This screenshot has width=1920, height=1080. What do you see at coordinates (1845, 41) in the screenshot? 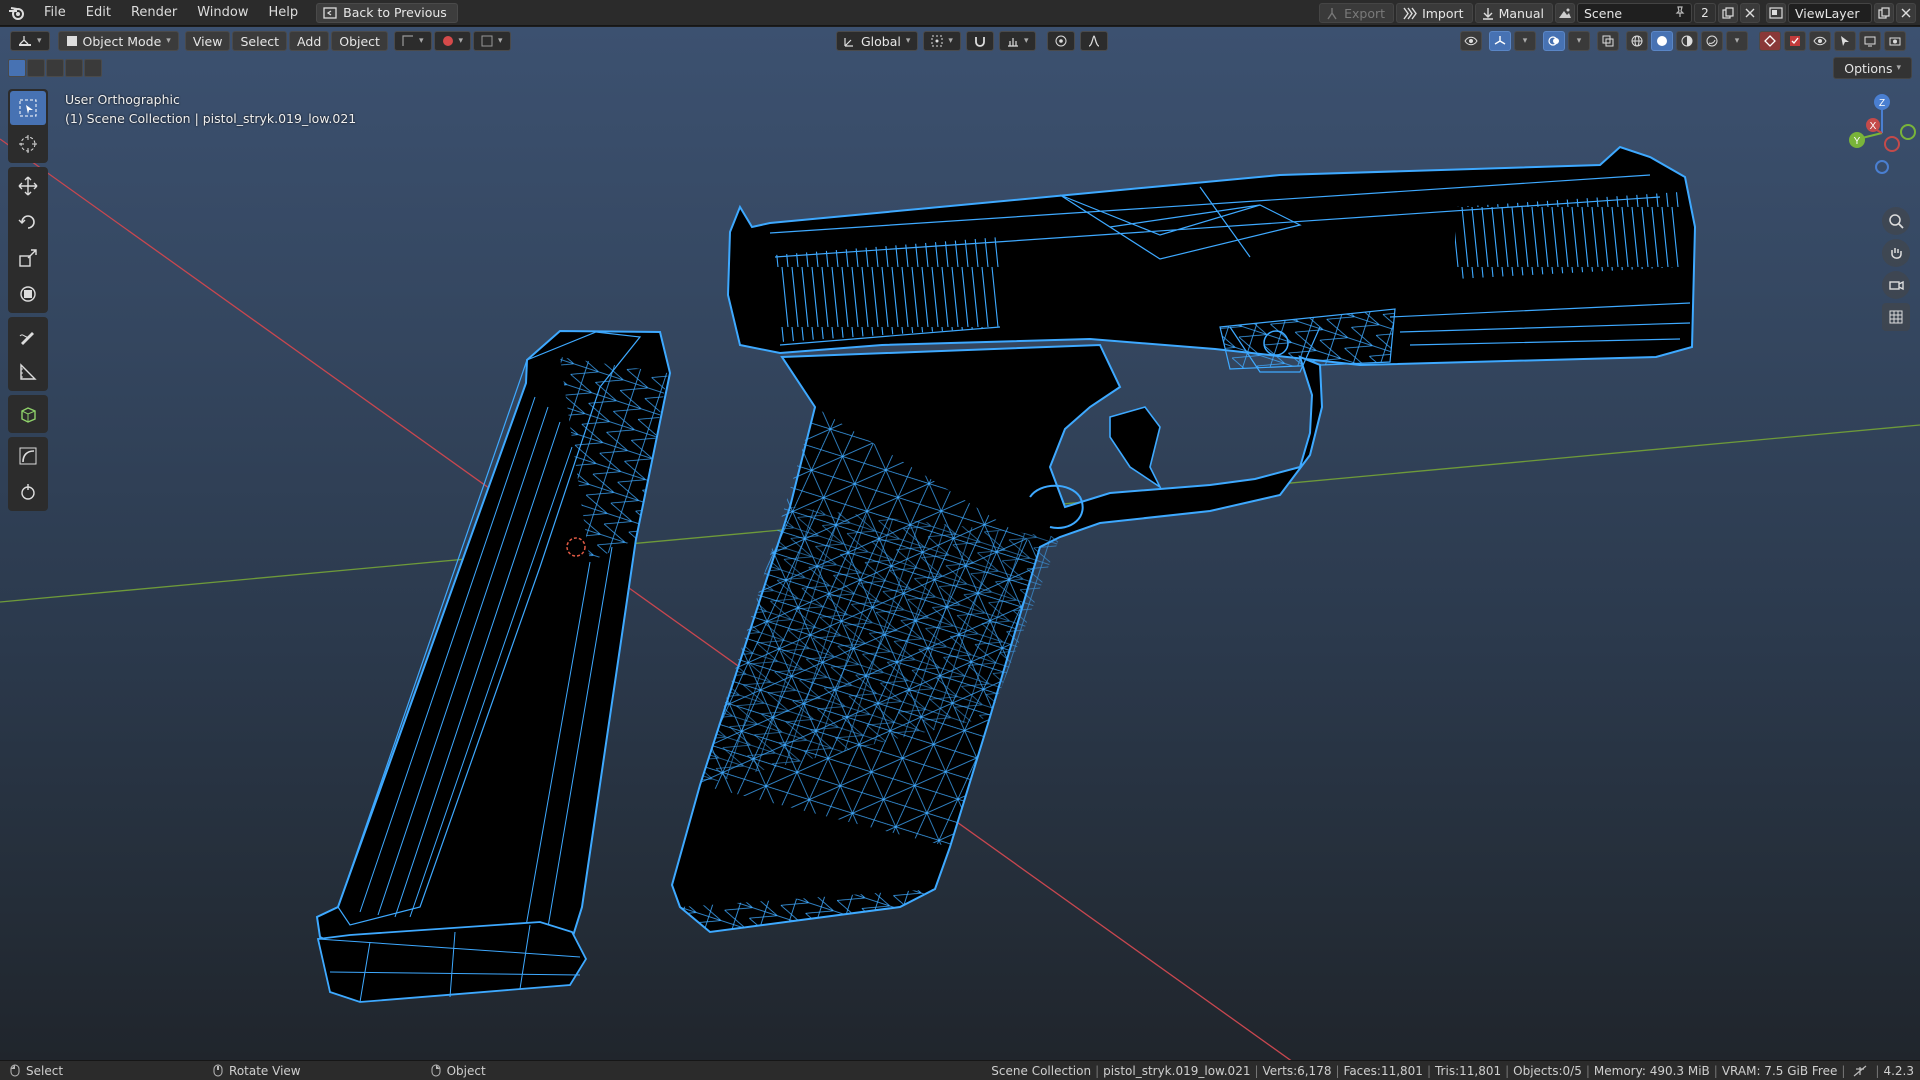
I see `selectable-toggle` at bounding box center [1845, 41].